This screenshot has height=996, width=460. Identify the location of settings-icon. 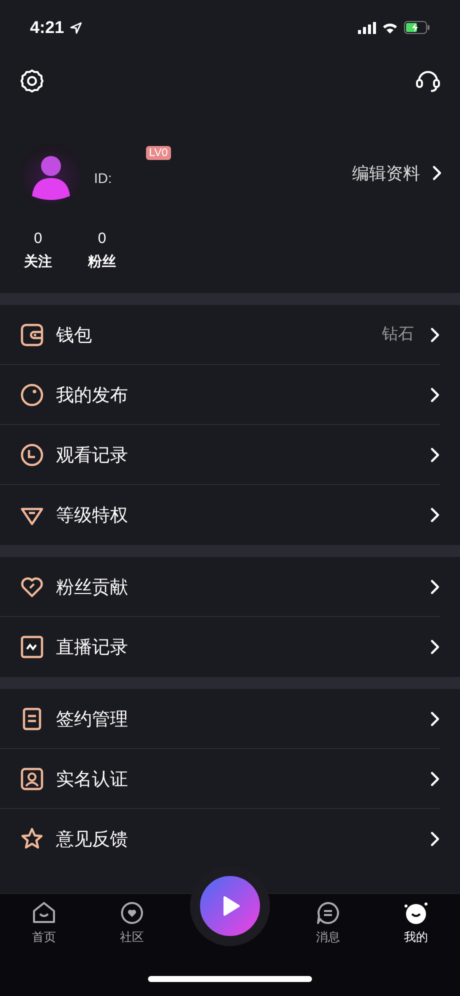
(32, 81).